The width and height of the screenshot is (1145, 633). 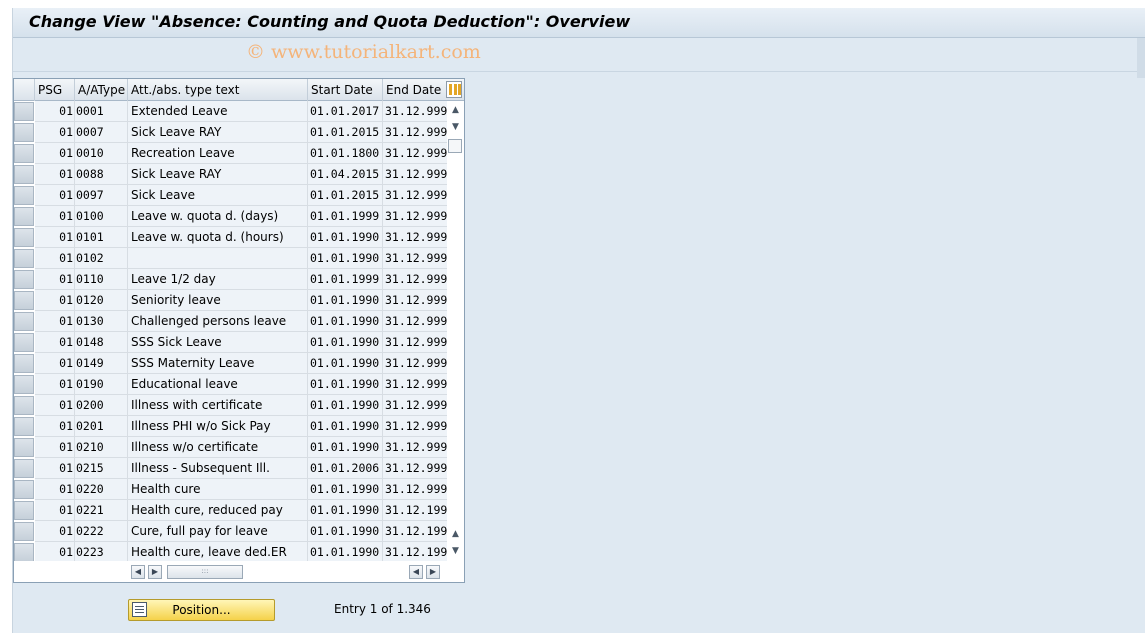 What do you see at coordinates (101, 510) in the screenshot?
I see `cell-aatype: 0221` at bounding box center [101, 510].